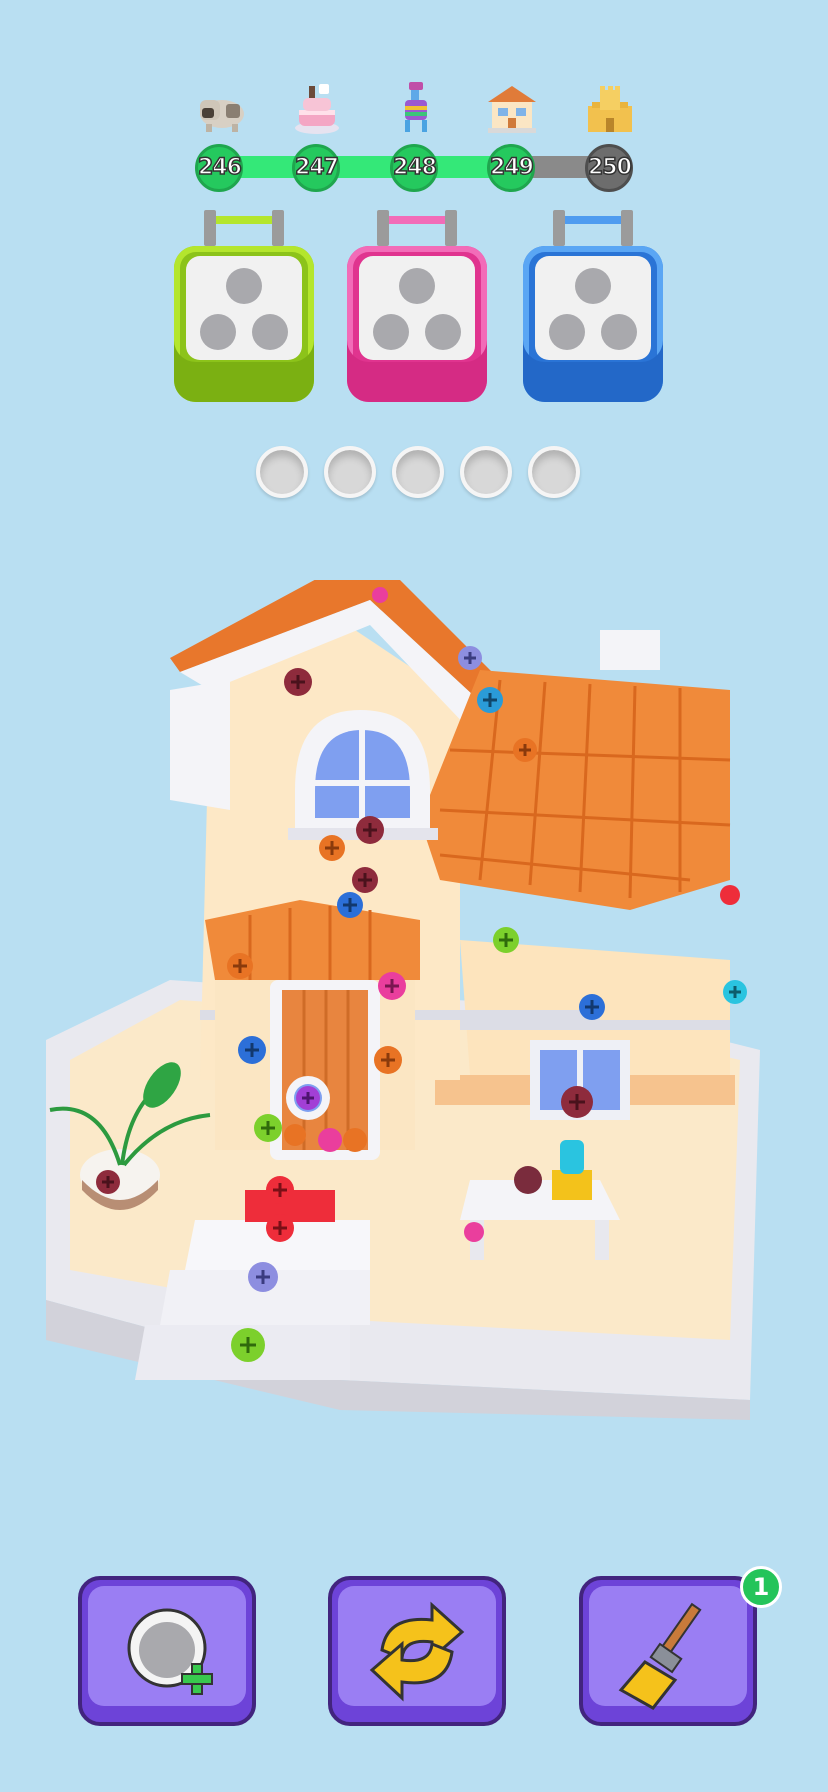 This screenshot has height=1792, width=828. I want to click on screw-box-green, so click(244, 306).